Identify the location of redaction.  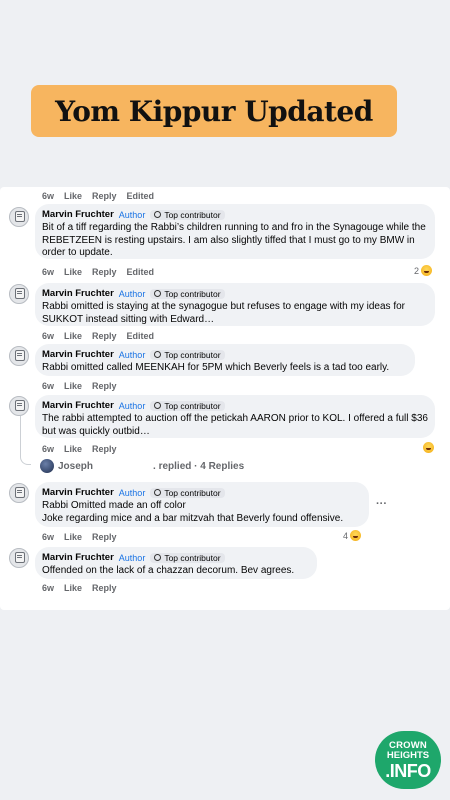
(123, 466).